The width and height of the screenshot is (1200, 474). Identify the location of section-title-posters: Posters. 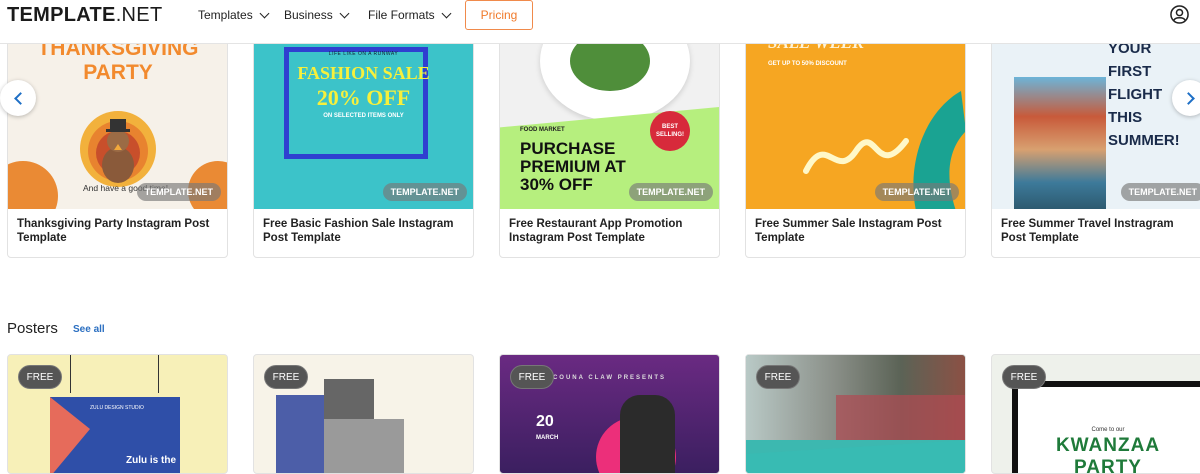
(32, 328).